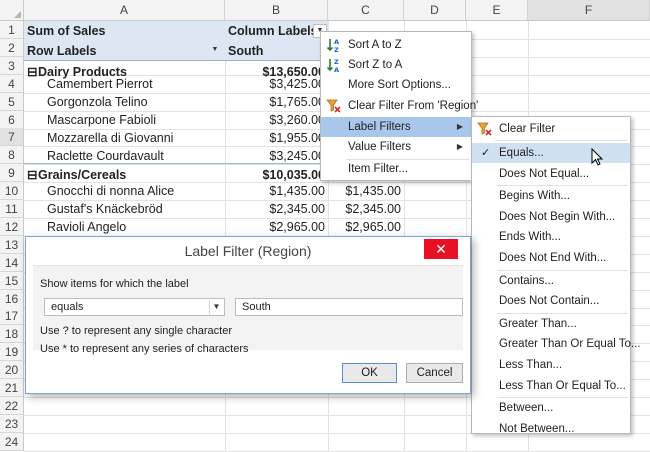 The image size is (650, 452). Describe the element at coordinates (12, 298) in the screenshot. I see `row-header: 16` at that location.